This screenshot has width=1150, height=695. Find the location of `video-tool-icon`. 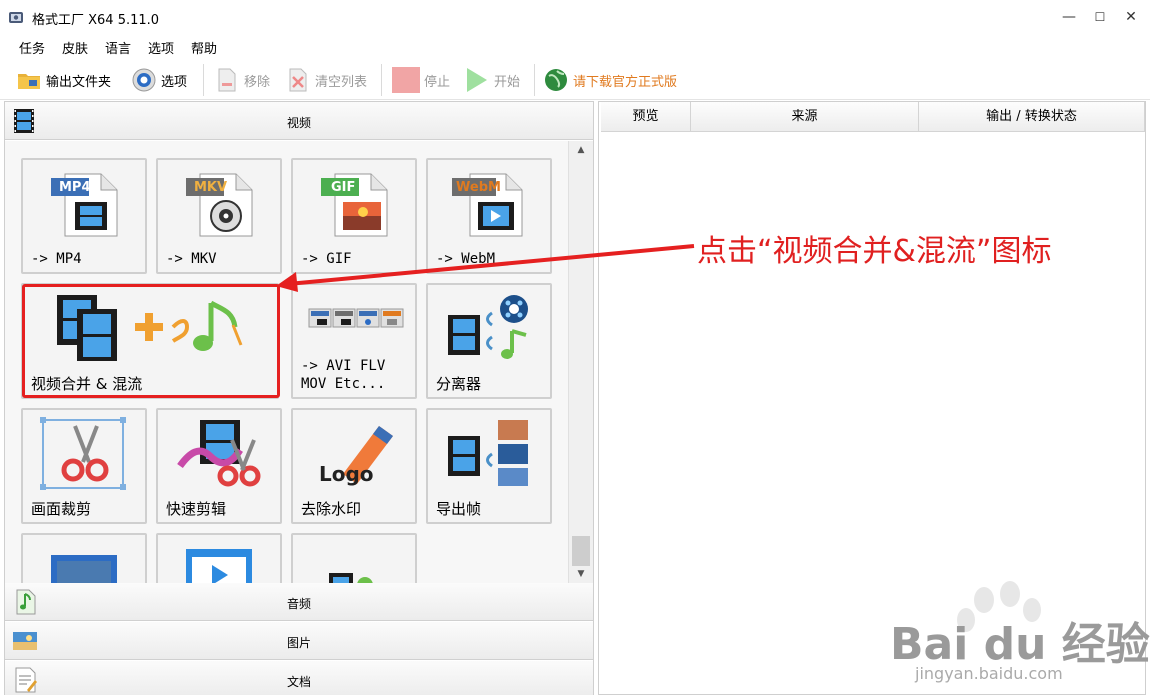

video-tool-icon is located at coordinates (351, 578).